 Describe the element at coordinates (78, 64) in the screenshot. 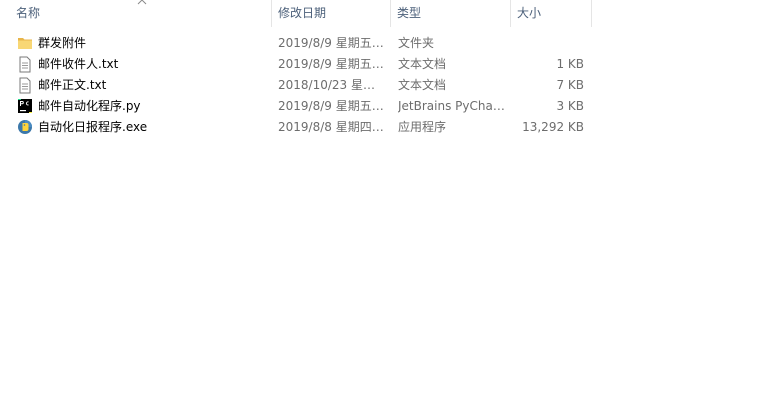

I see `file-name: 邮件收件人.txt` at that location.